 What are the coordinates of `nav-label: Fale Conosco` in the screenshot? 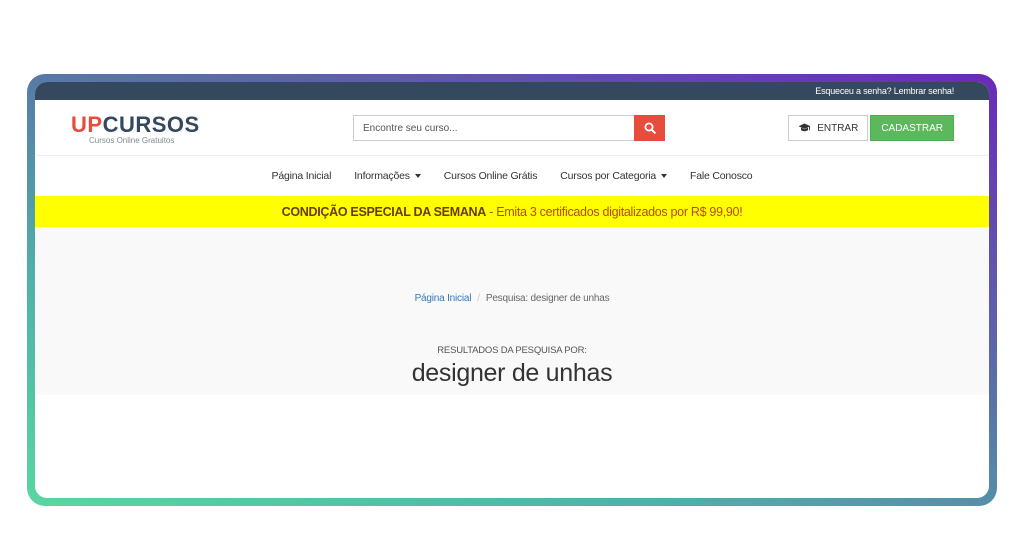 It's located at (721, 176).